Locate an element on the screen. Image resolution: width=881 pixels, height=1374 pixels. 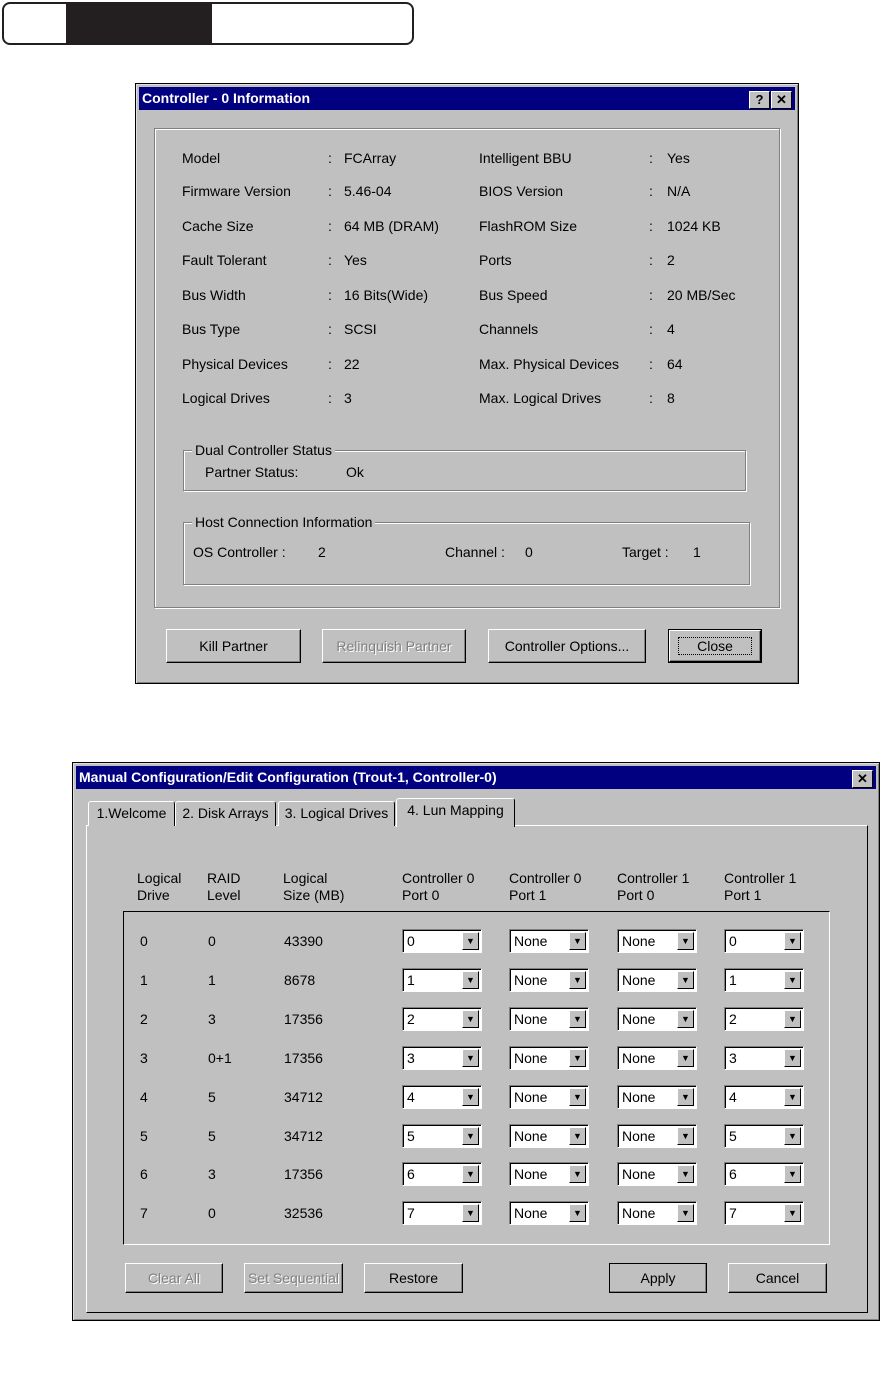
field-label: Channels is located at coordinates (509, 329).